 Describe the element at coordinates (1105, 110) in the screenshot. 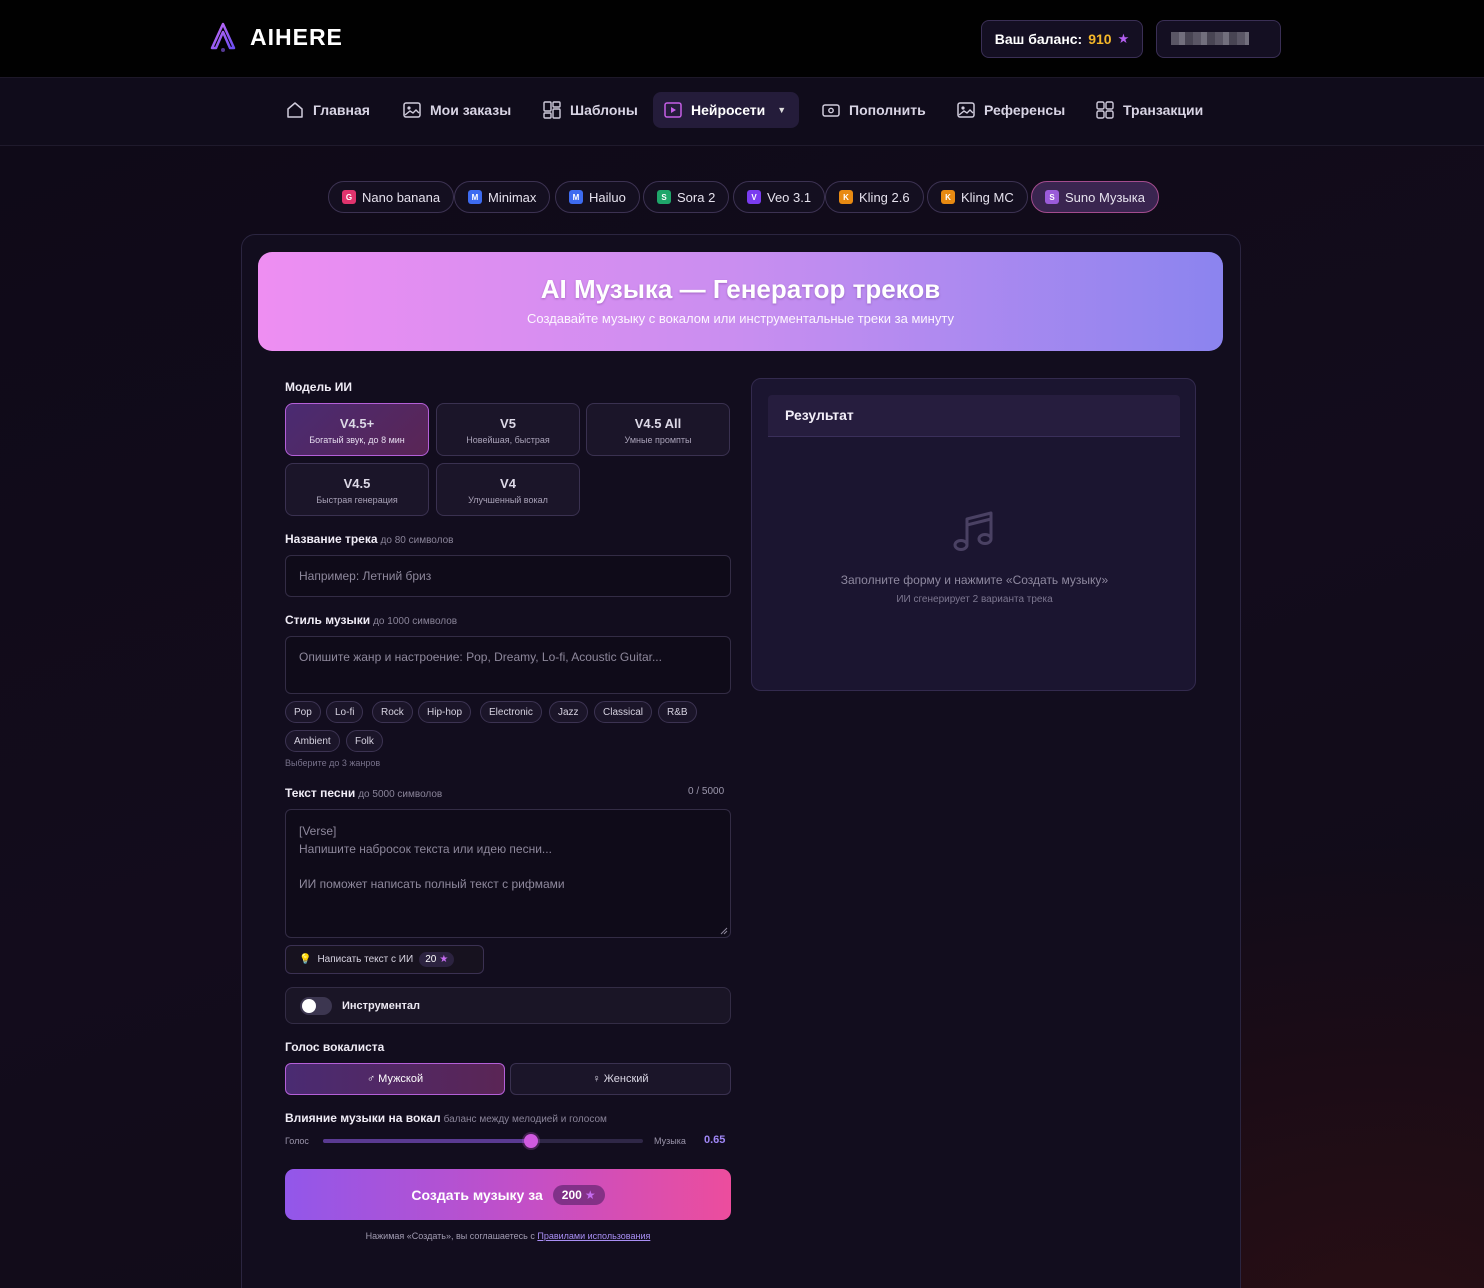

I see `grid-icon` at that location.